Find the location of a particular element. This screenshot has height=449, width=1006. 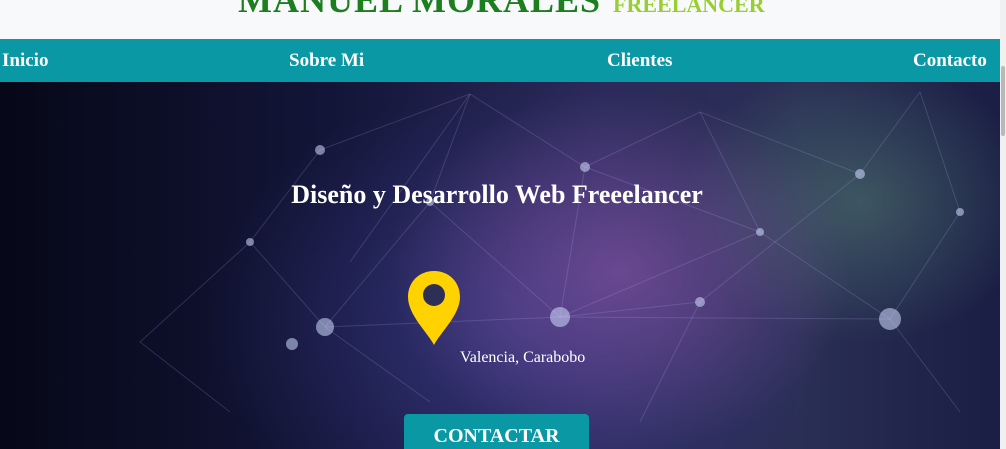

nav-item-sobre-mi: Sobre Mi is located at coordinates (326, 60).